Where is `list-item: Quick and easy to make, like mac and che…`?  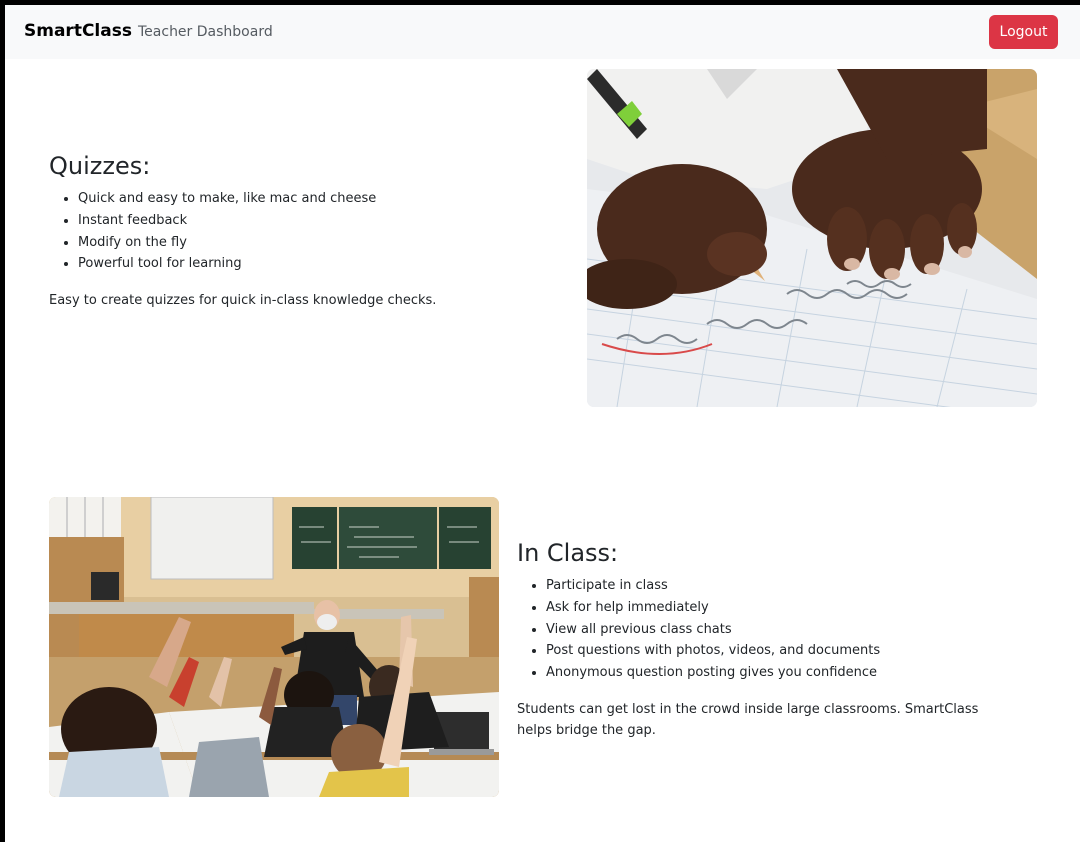
list-item: Quick and easy to make, like mac and che… is located at coordinates (313, 199).